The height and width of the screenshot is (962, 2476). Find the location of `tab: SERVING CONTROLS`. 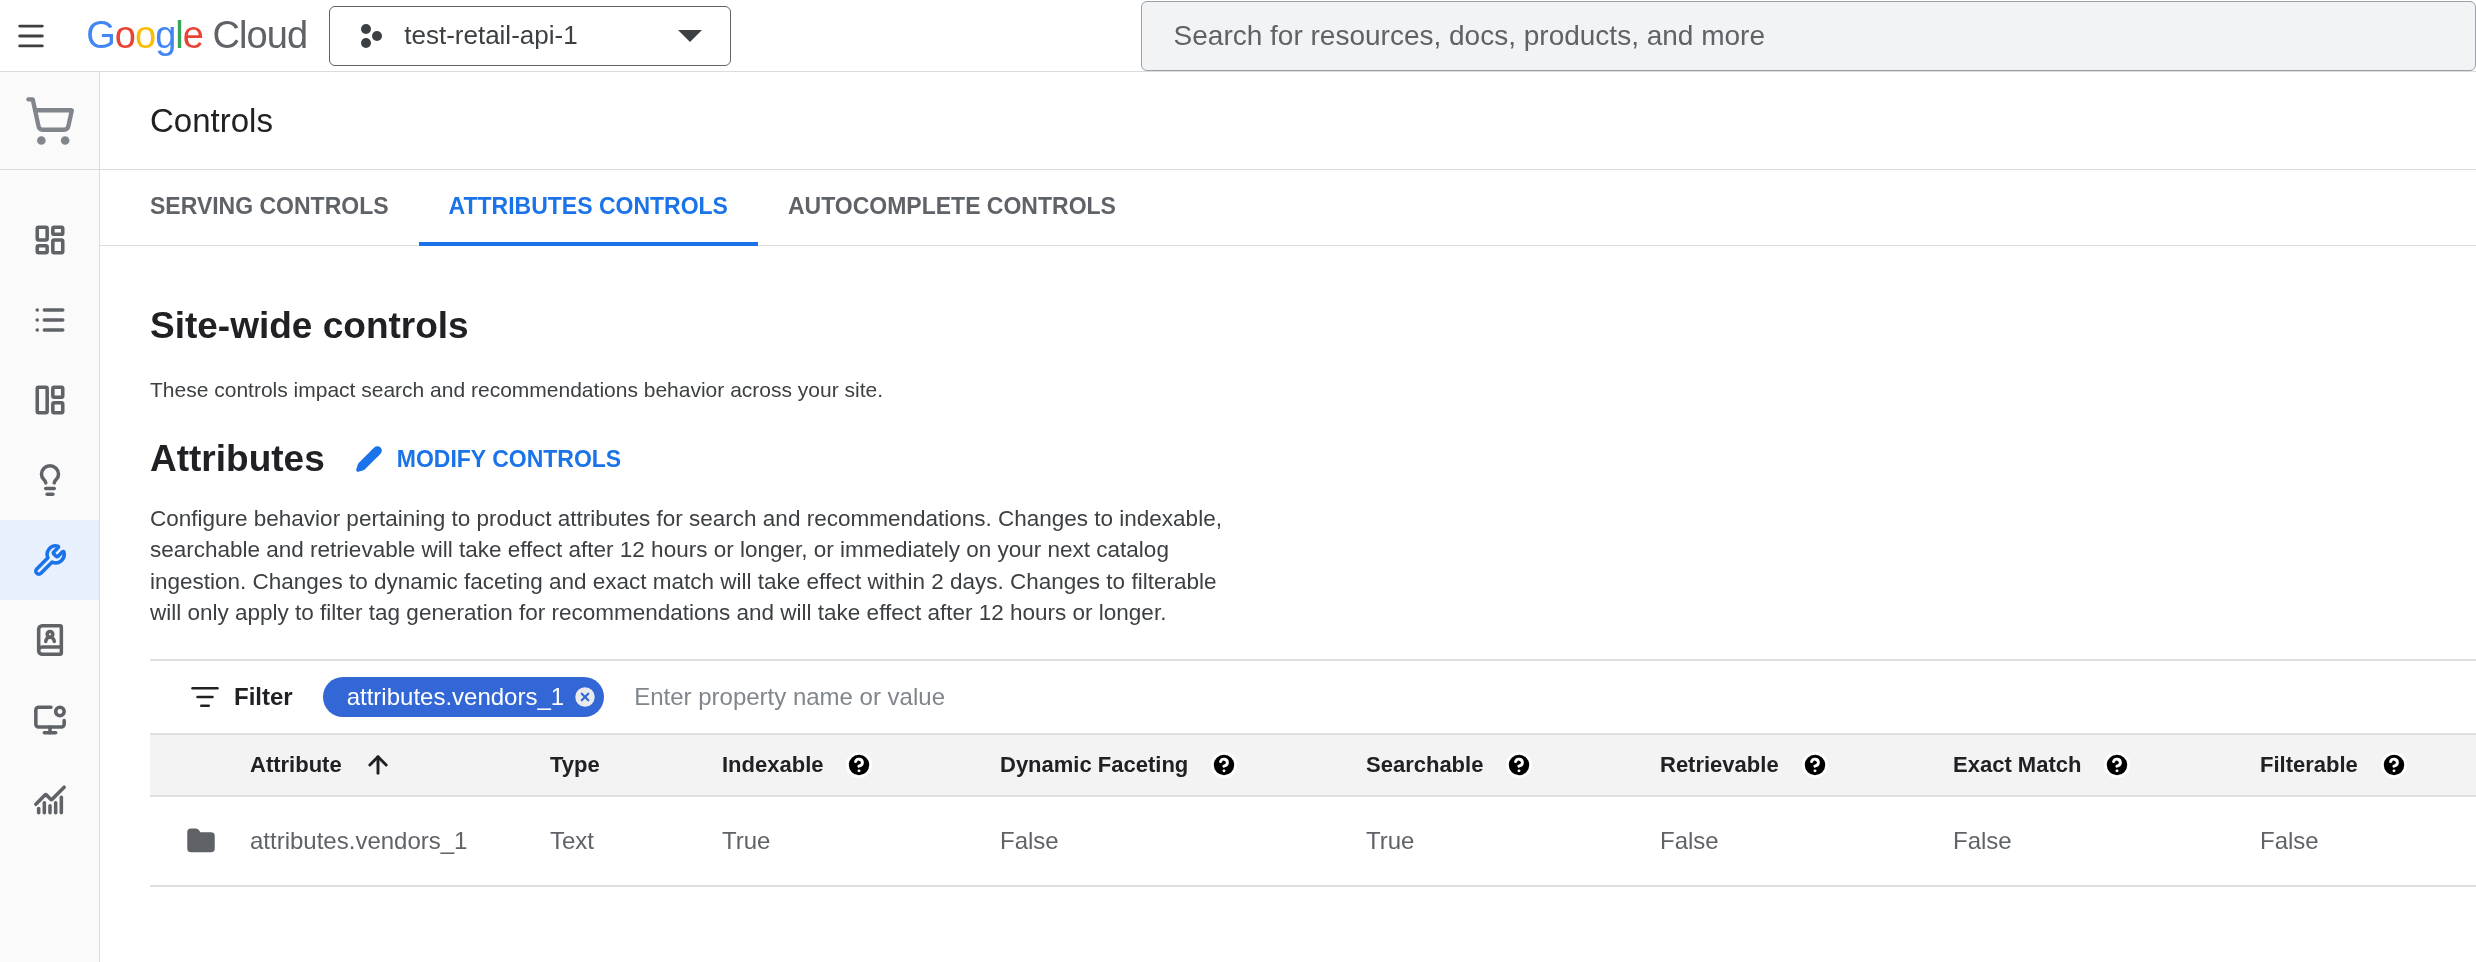

tab: SERVING CONTROLS is located at coordinates (269, 208).